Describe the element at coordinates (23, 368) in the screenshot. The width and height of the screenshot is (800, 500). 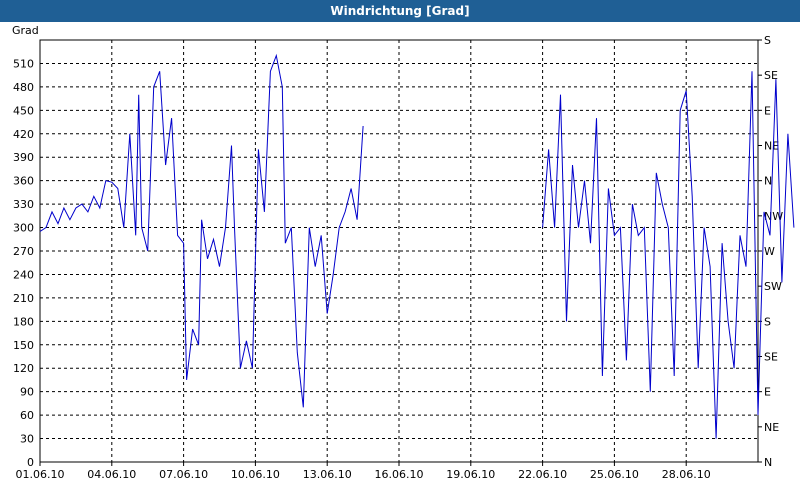
I see `y-tick-label: 120` at that location.